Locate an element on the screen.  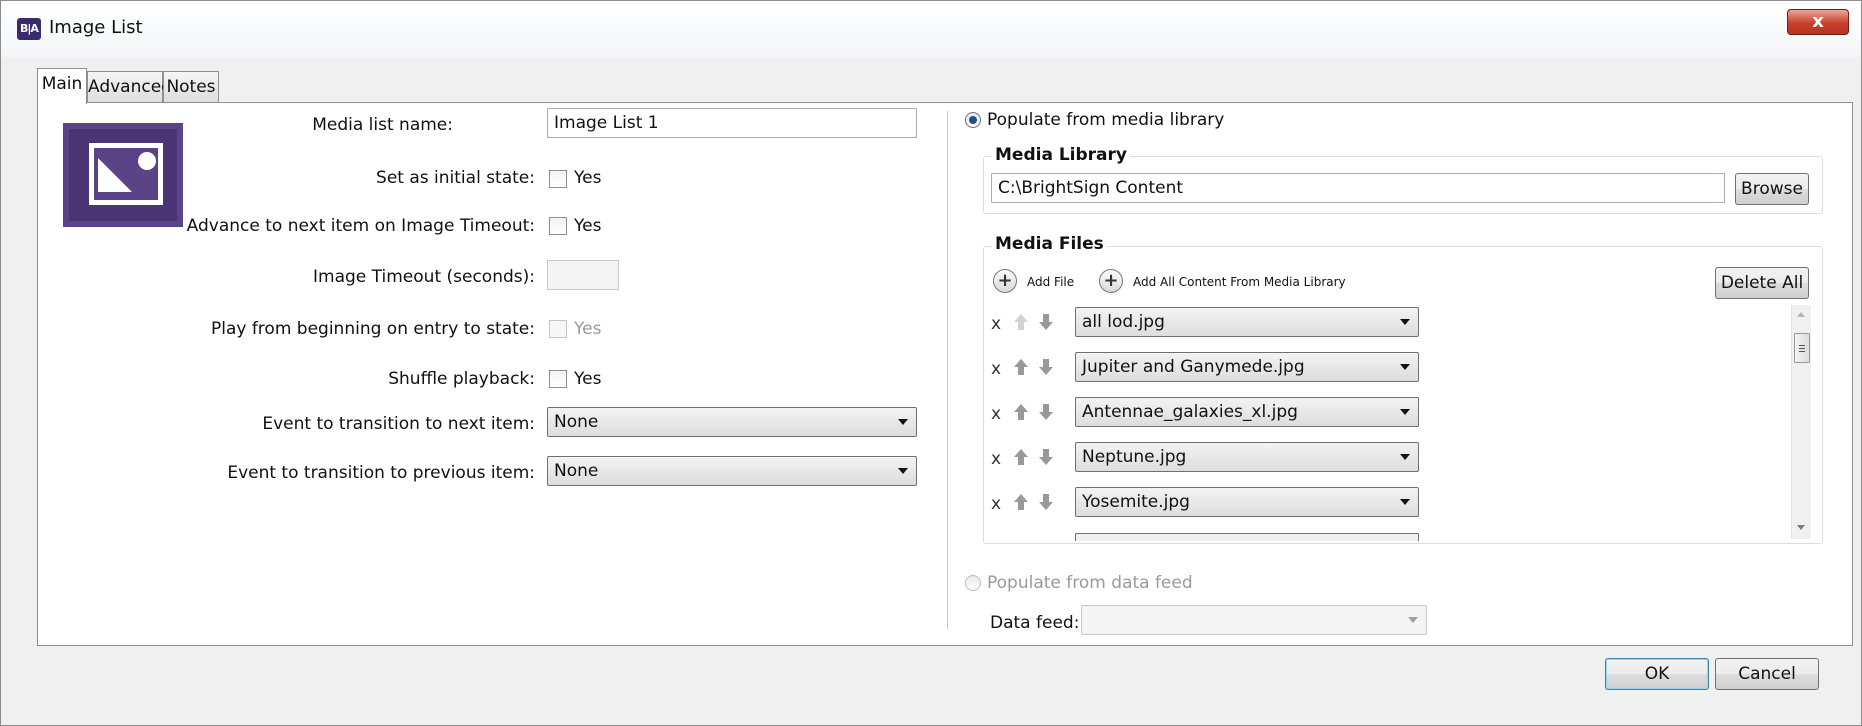
title-bar: B|A Image List x is located at coordinates (931, 29).